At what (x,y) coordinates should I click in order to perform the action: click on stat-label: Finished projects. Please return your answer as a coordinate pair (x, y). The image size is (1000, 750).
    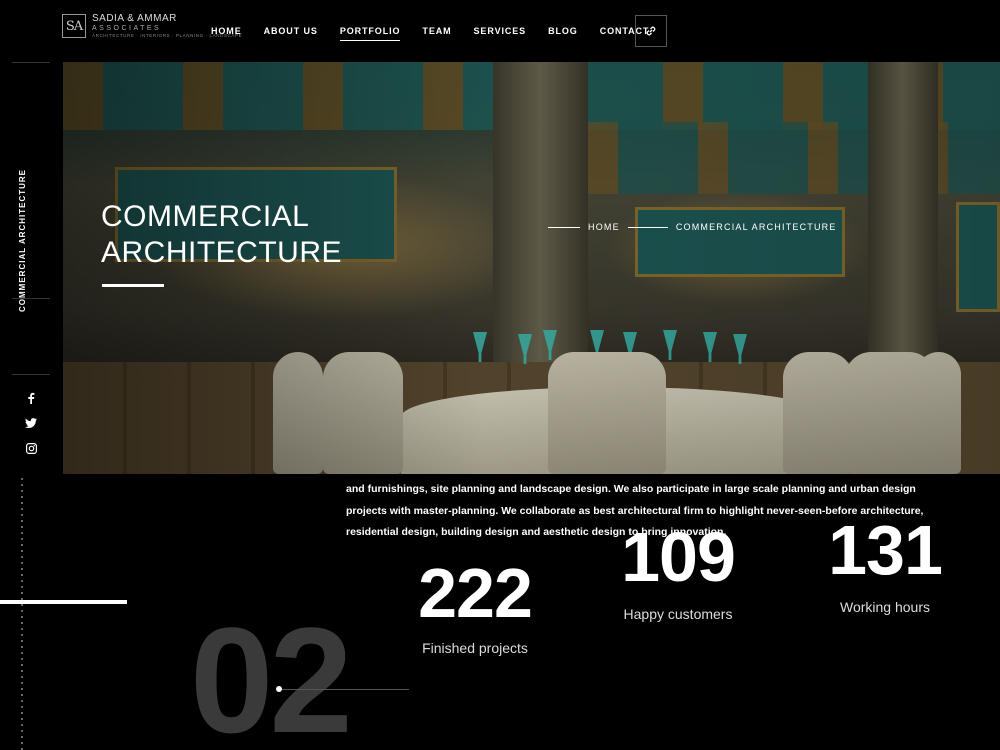
    Looking at the image, I should click on (475, 648).